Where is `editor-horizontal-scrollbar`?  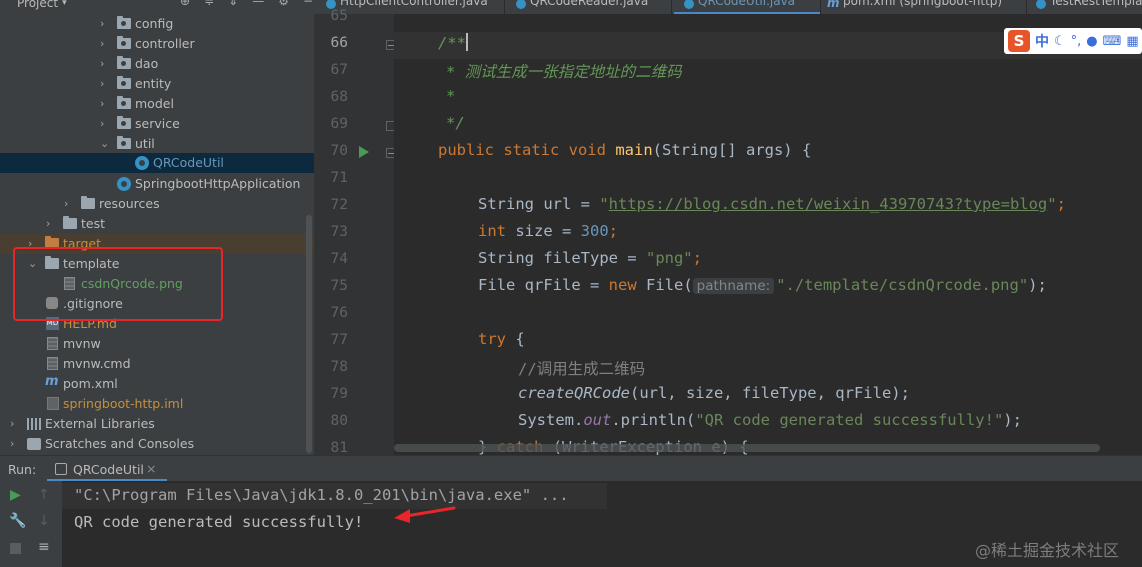
editor-horizontal-scrollbar is located at coordinates (747, 448).